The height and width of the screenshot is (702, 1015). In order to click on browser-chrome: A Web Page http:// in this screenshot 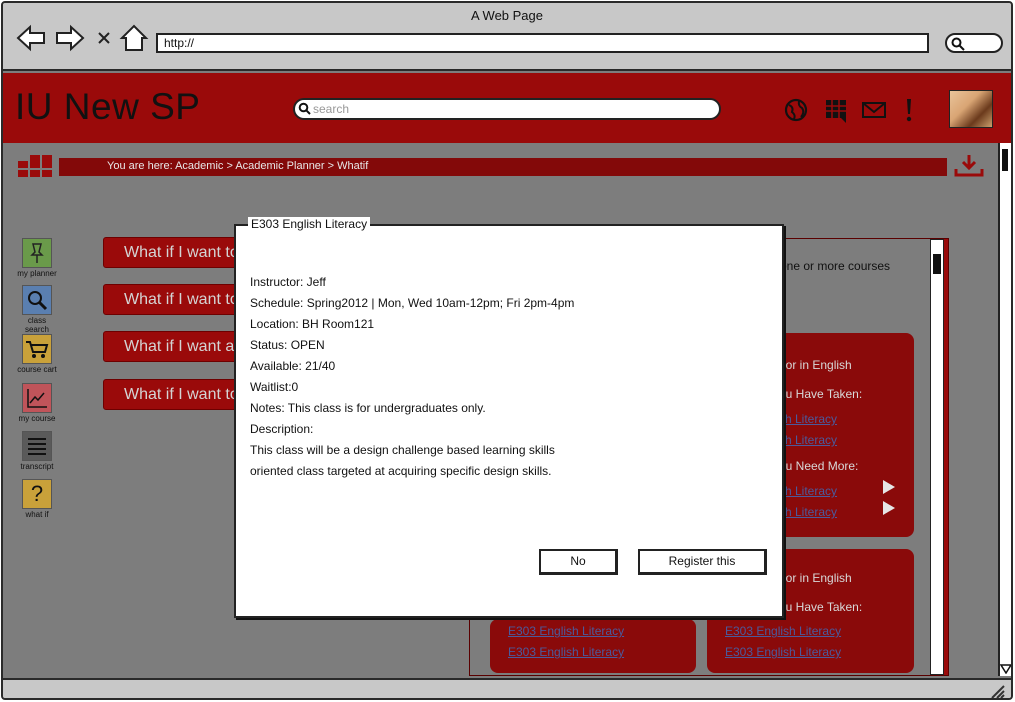, I will do `click(507, 37)`.